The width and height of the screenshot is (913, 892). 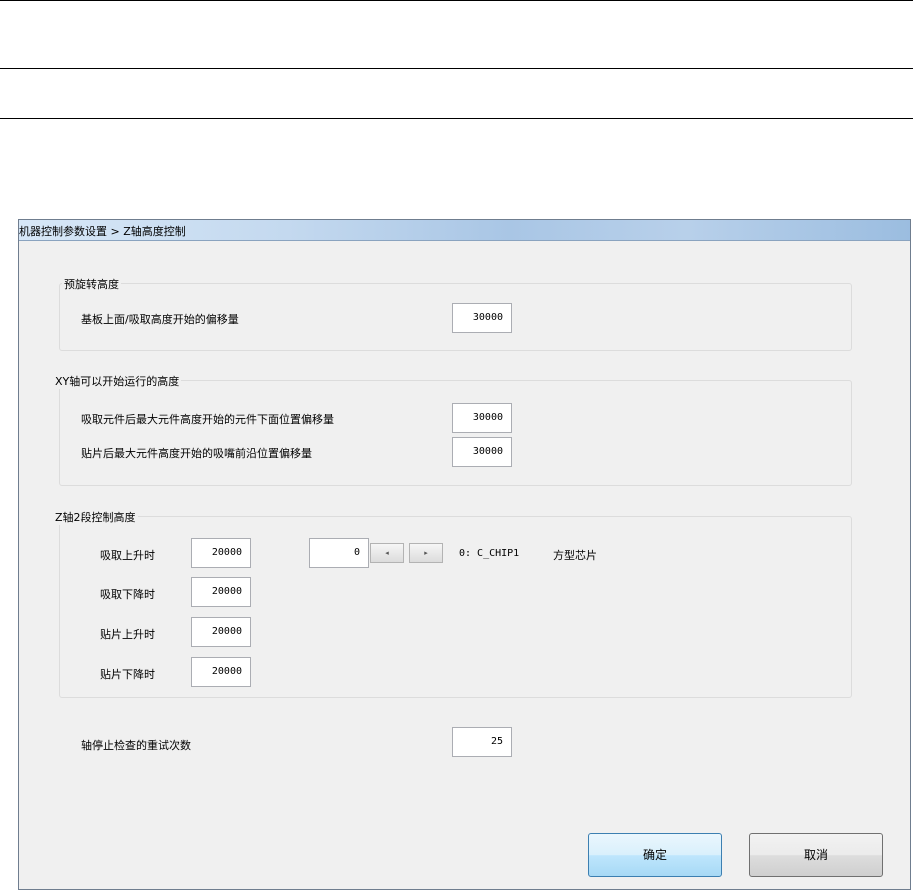 What do you see at coordinates (221, 592) in the screenshot?
I see `pickup-down-input: 20000` at bounding box center [221, 592].